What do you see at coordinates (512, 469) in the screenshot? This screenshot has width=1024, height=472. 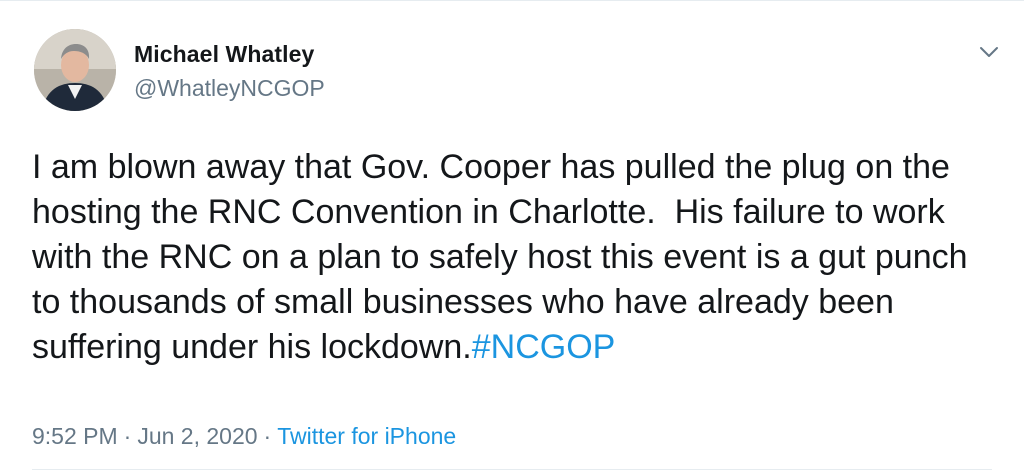 I see `divider` at bounding box center [512, 469].